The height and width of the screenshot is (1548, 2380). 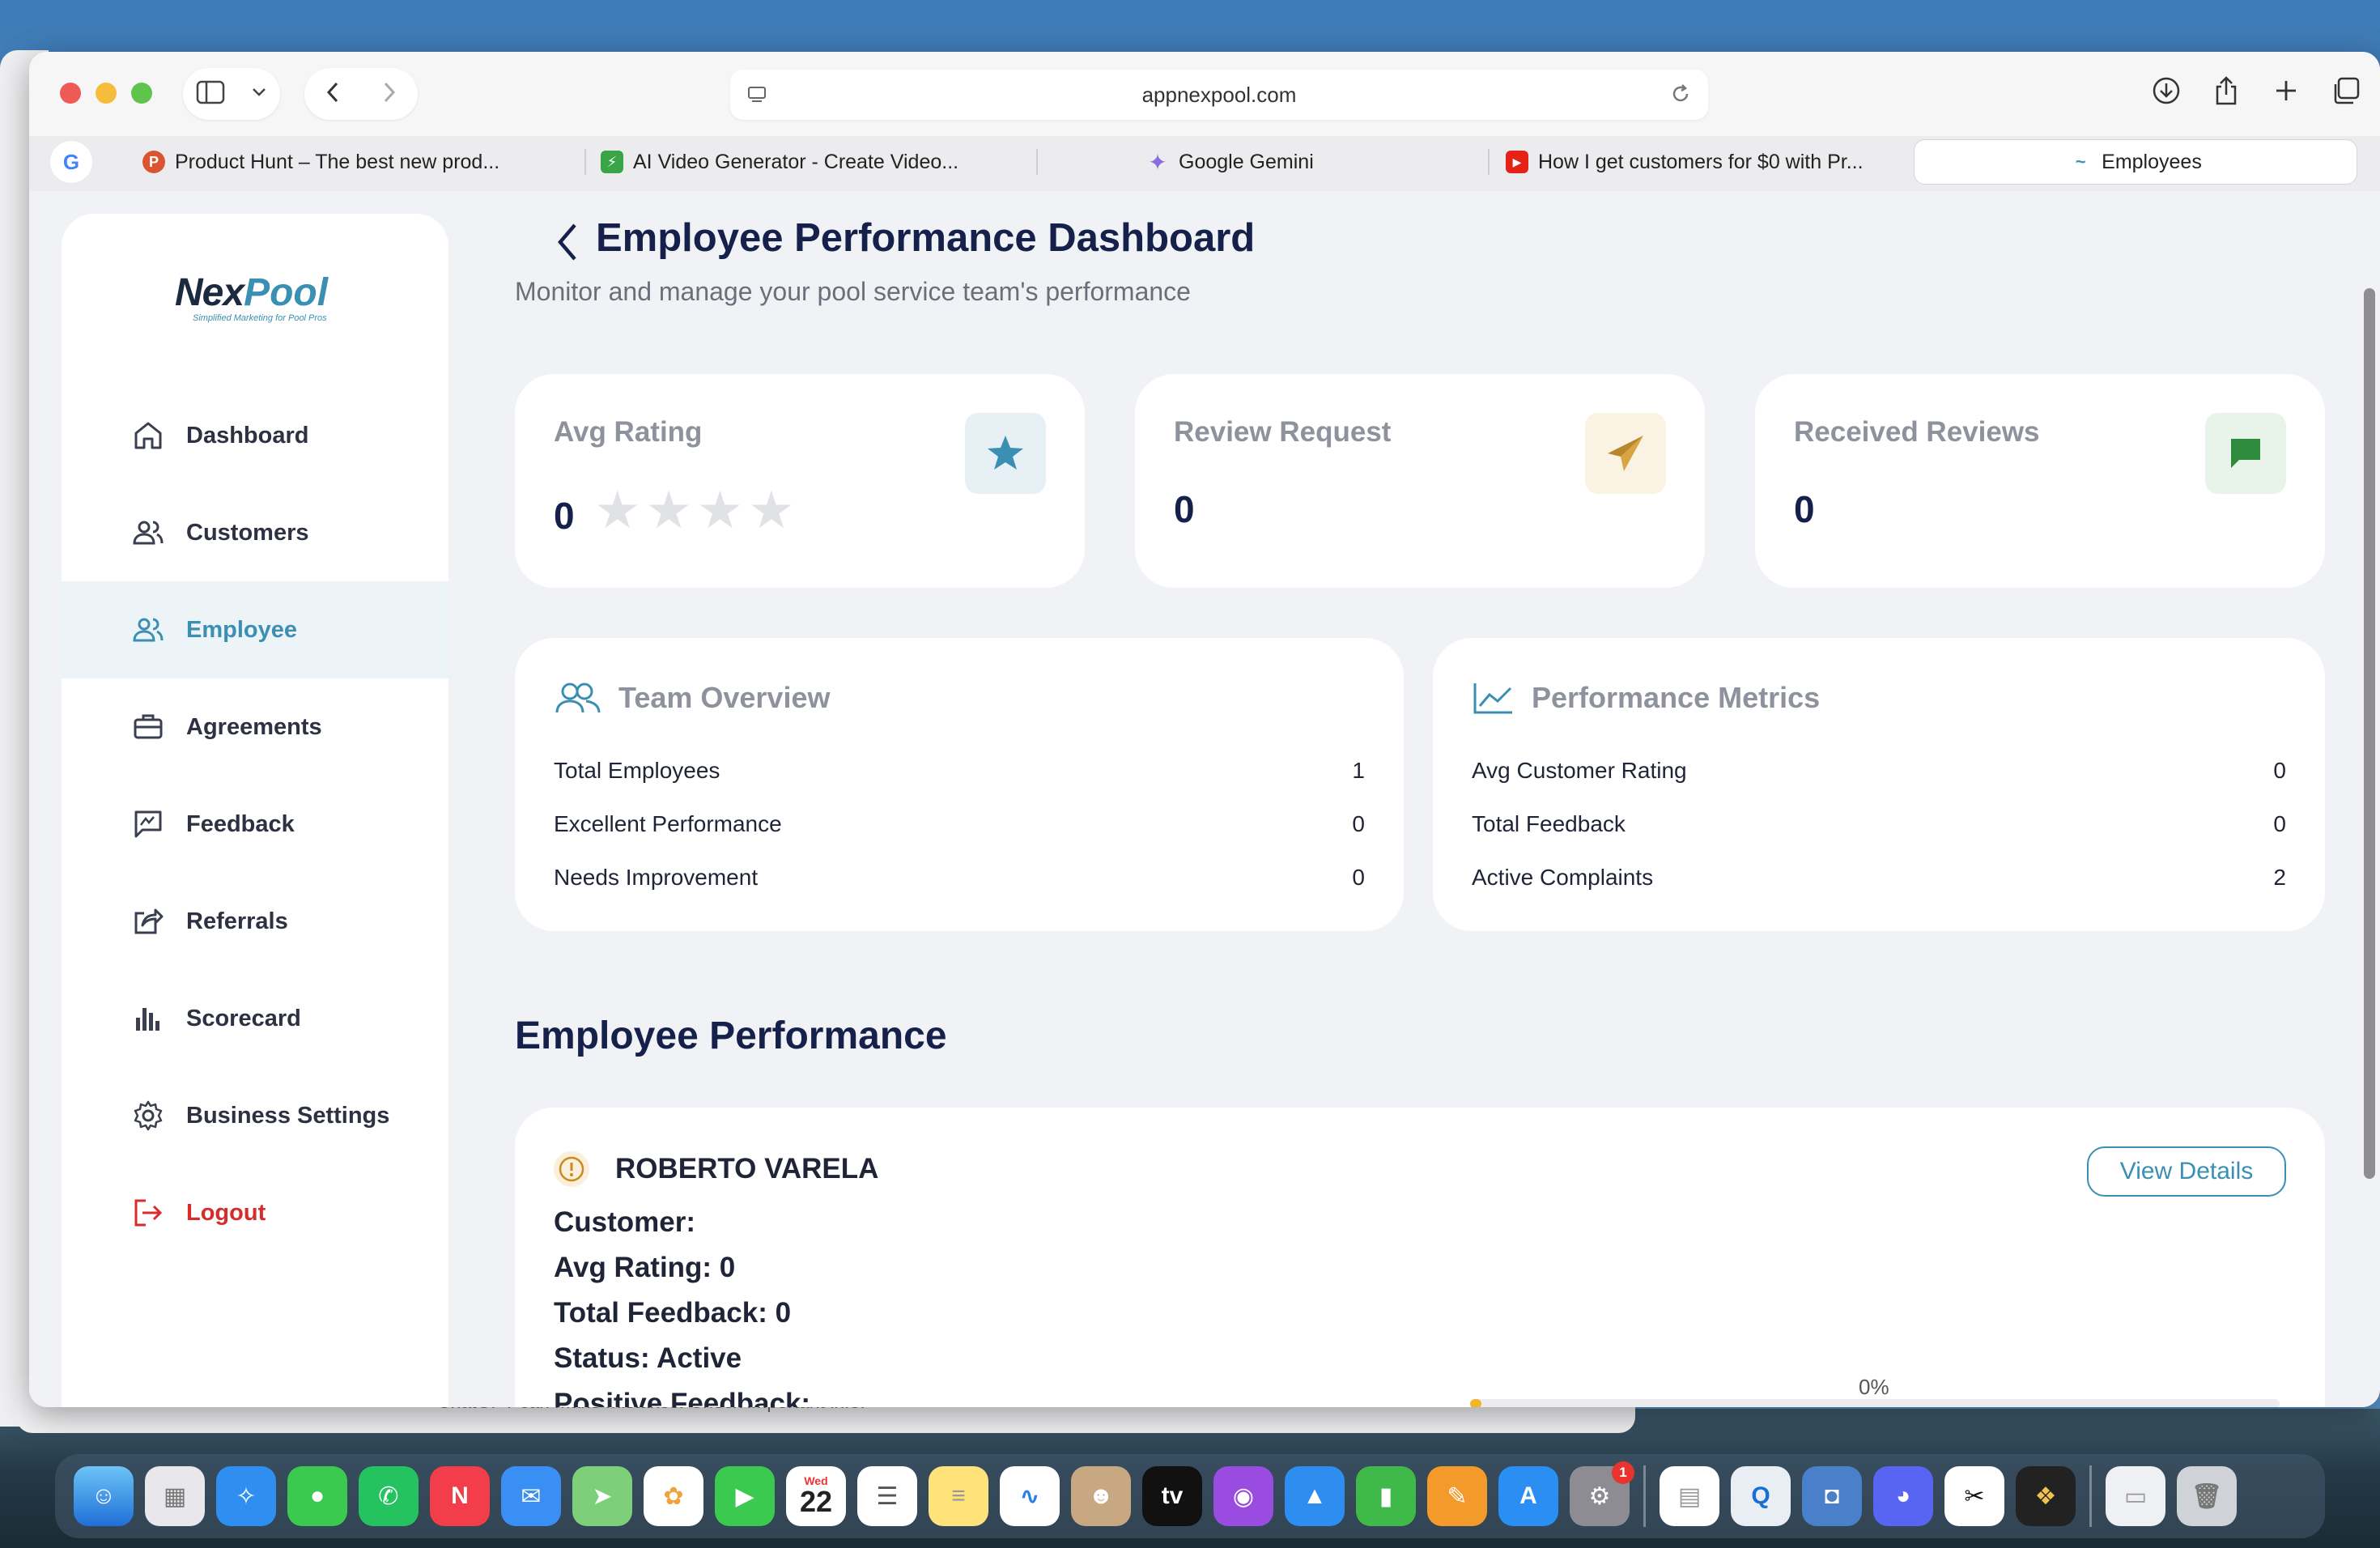 I want to click on sidebar-item-customers: Customers, so click(x=255, y=533).